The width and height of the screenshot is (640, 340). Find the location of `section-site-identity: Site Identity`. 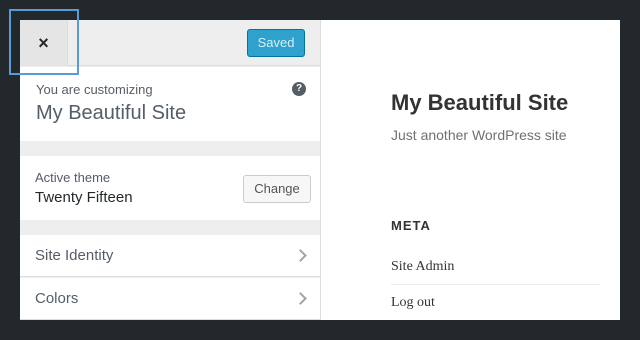

section-site-identity: Site Identity is located at coordinates (170, 256).